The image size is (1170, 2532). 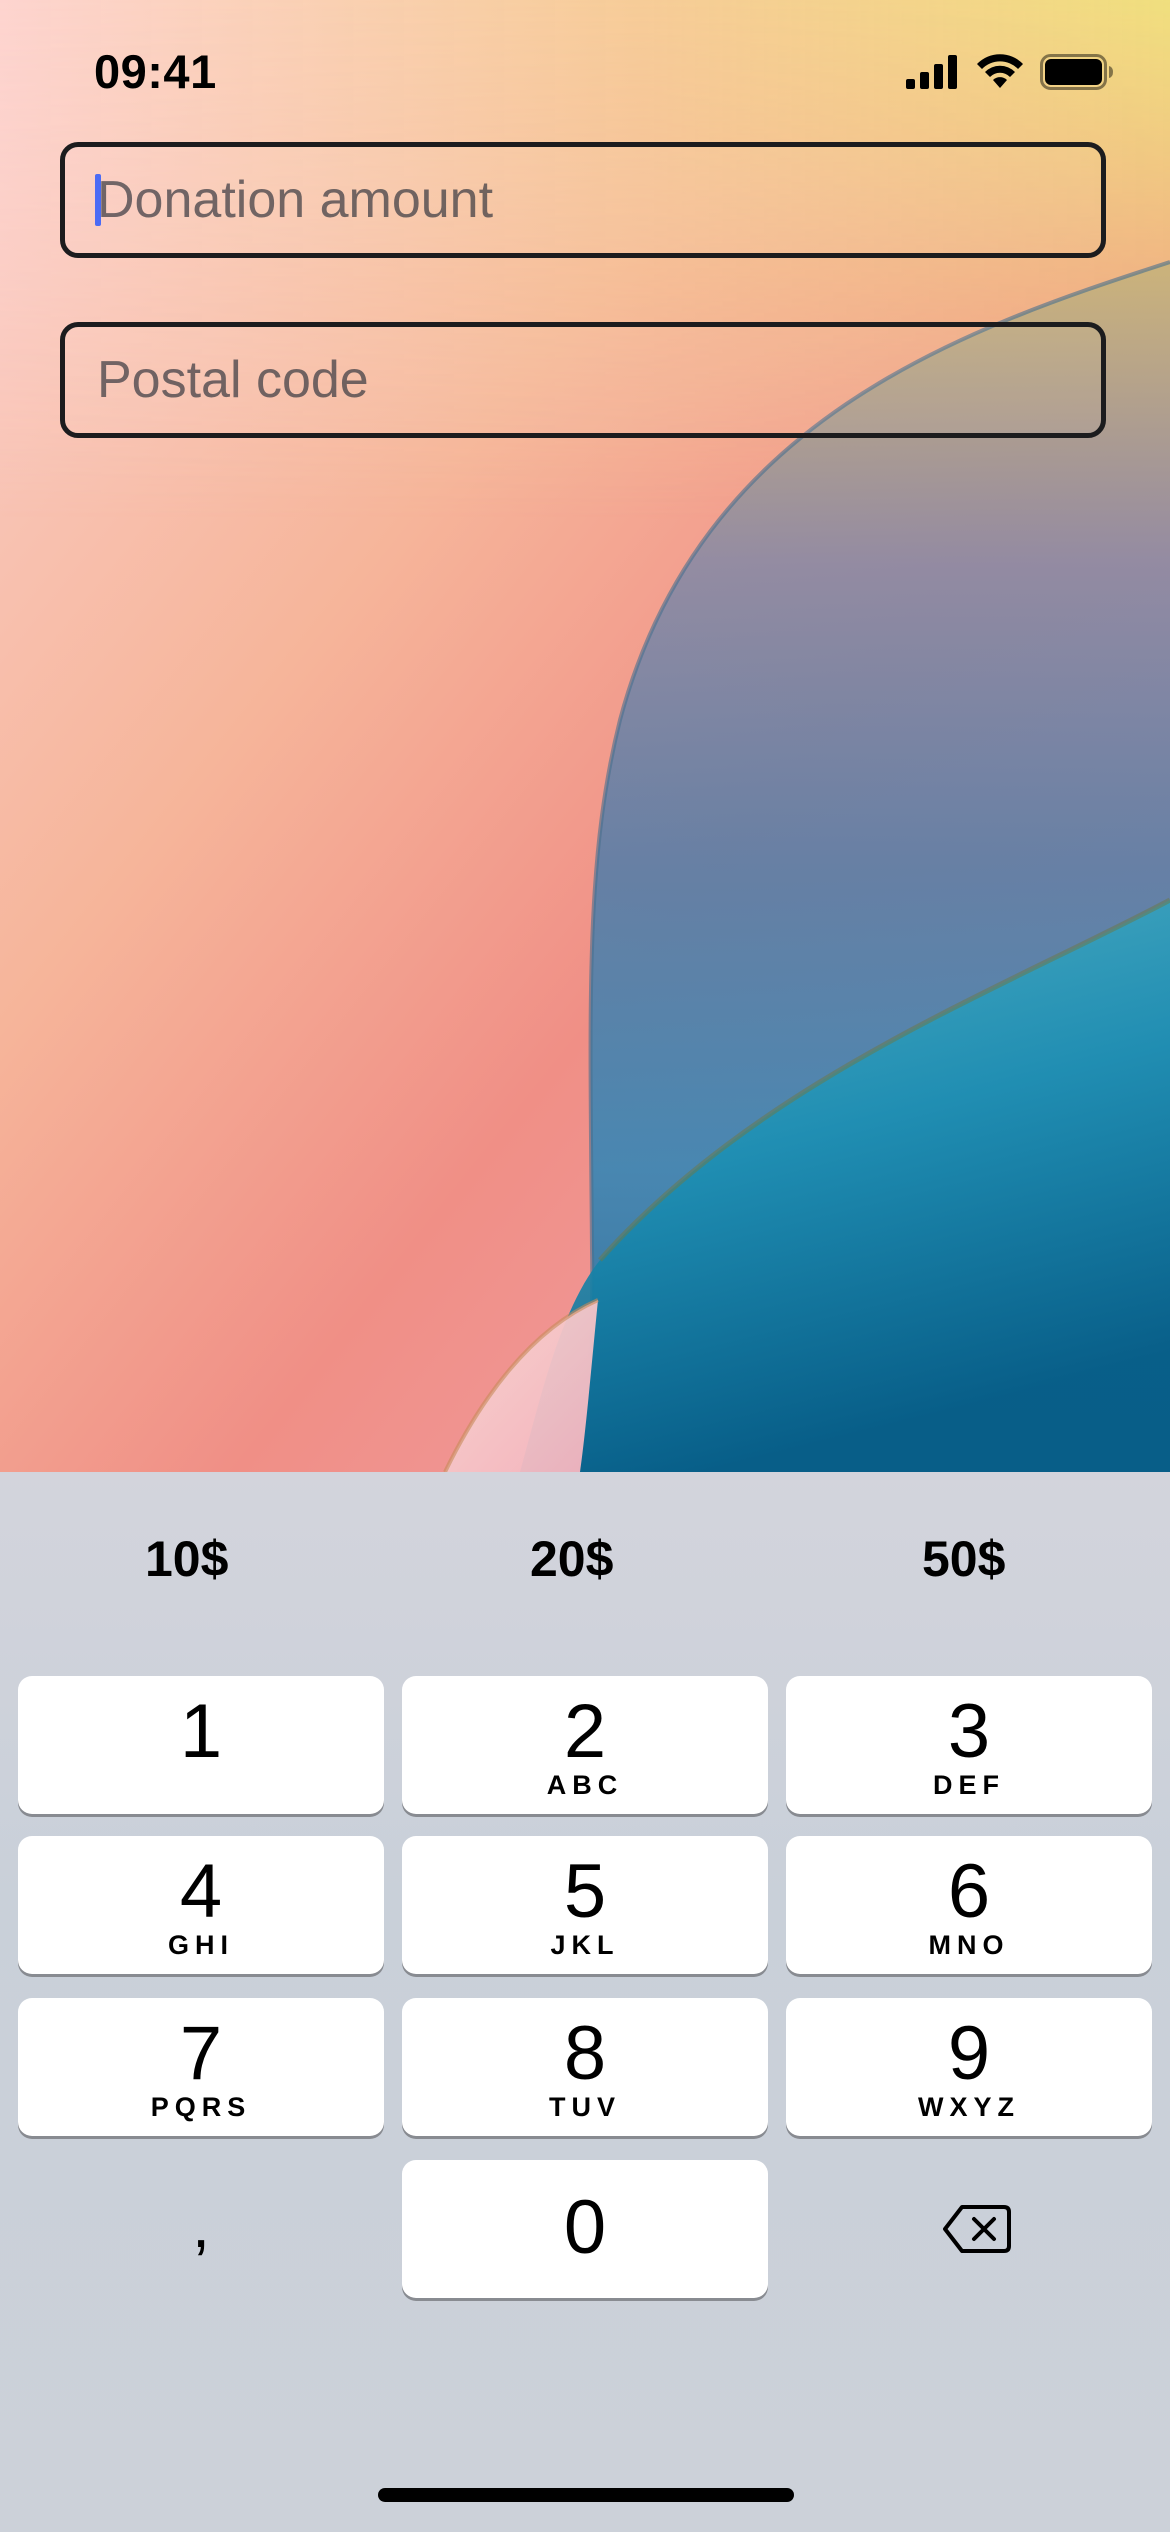 I want to click on key-decimal-label: ,, so click(x=201, y=2225).